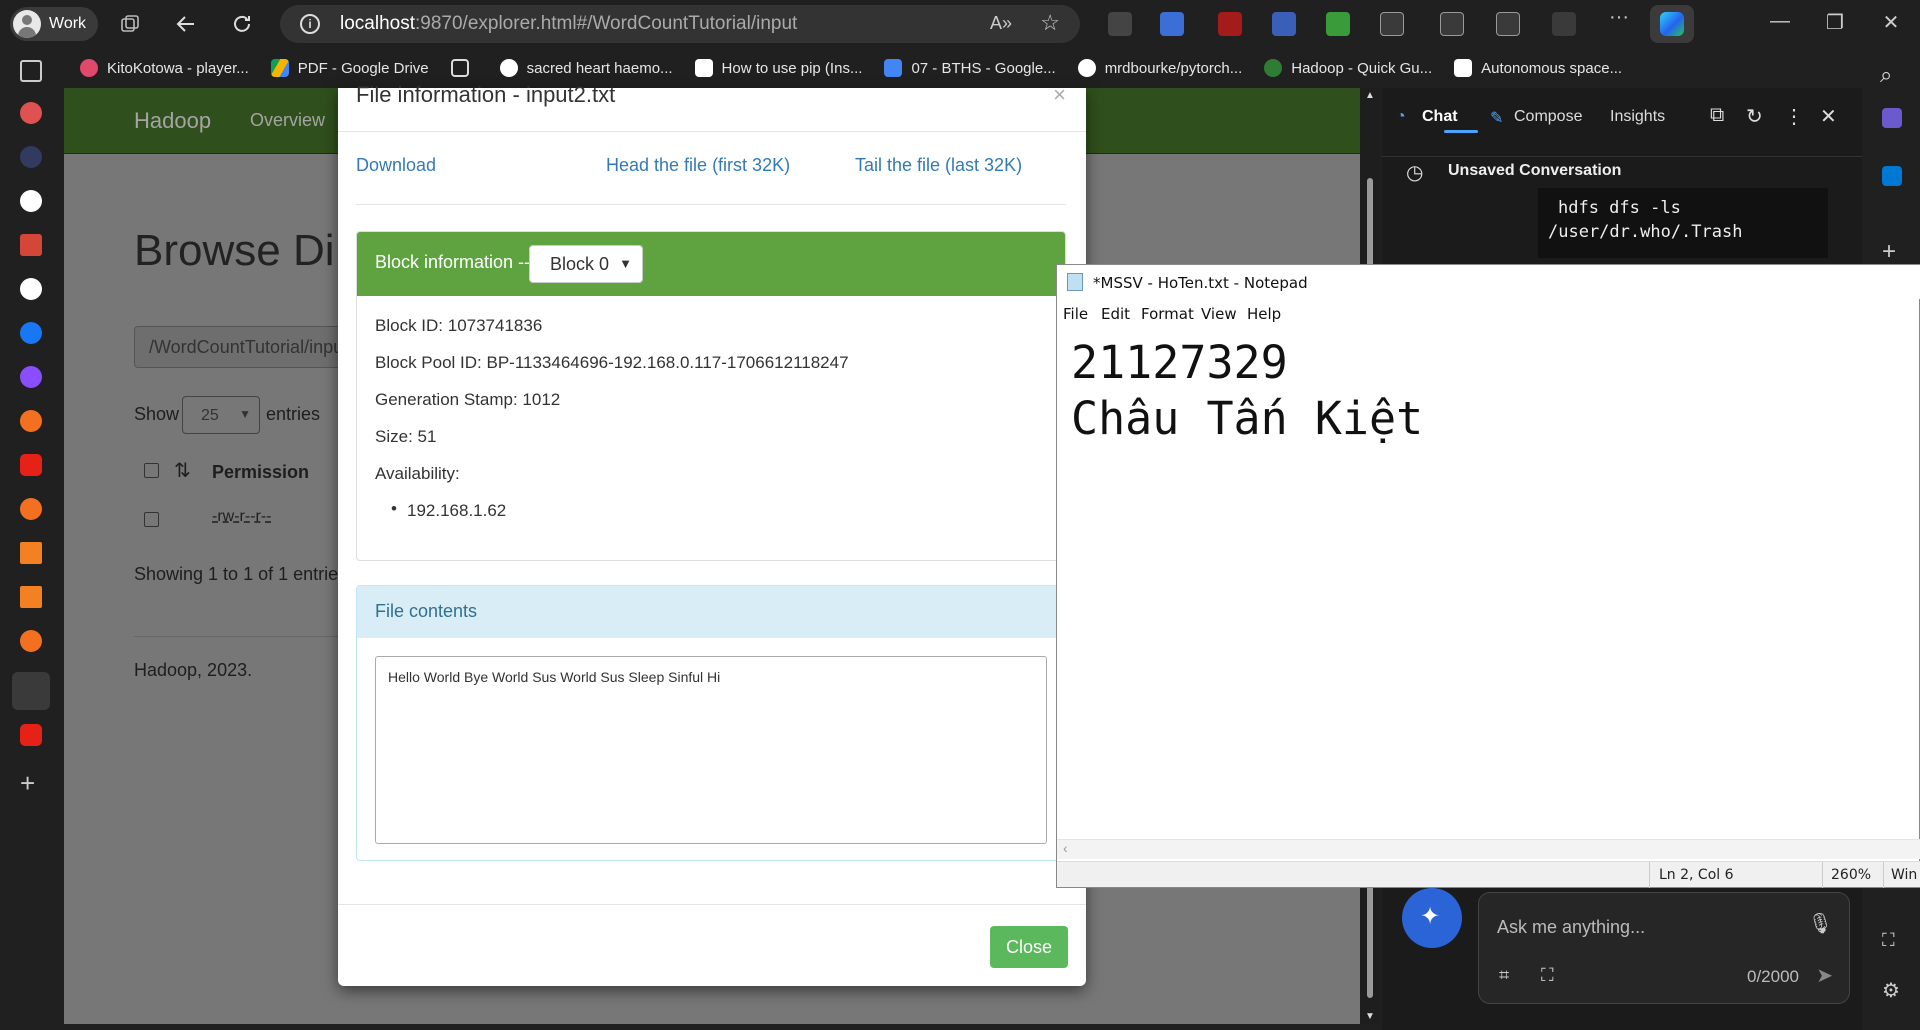 This screenshot has height=1030, width=1920. Describe the element at coordinates (1264, 314) in the screenshot. I see `menu-help: Help` at that location.